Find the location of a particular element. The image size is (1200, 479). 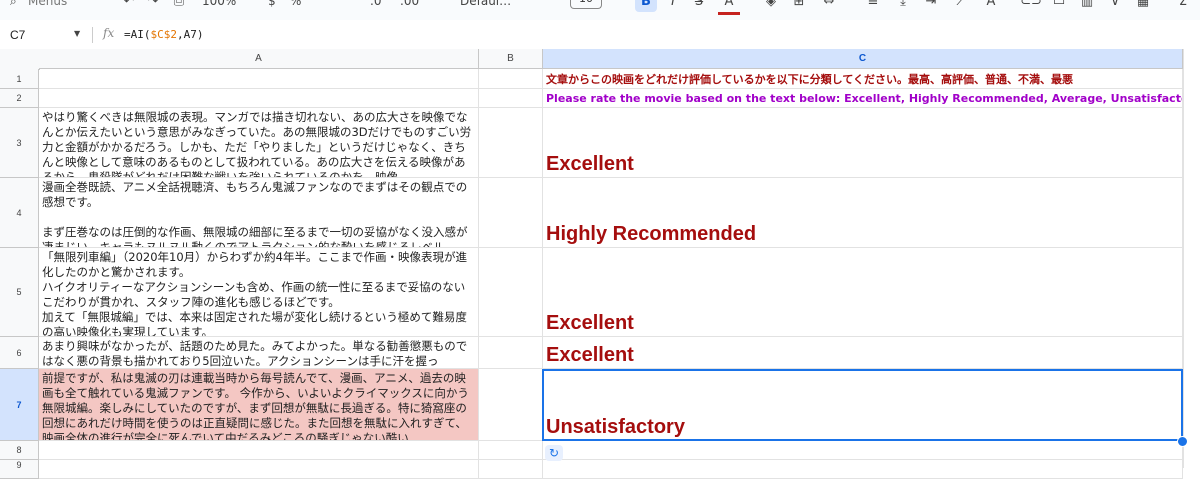

row-header: 1 is located at coordinates (19, 79).